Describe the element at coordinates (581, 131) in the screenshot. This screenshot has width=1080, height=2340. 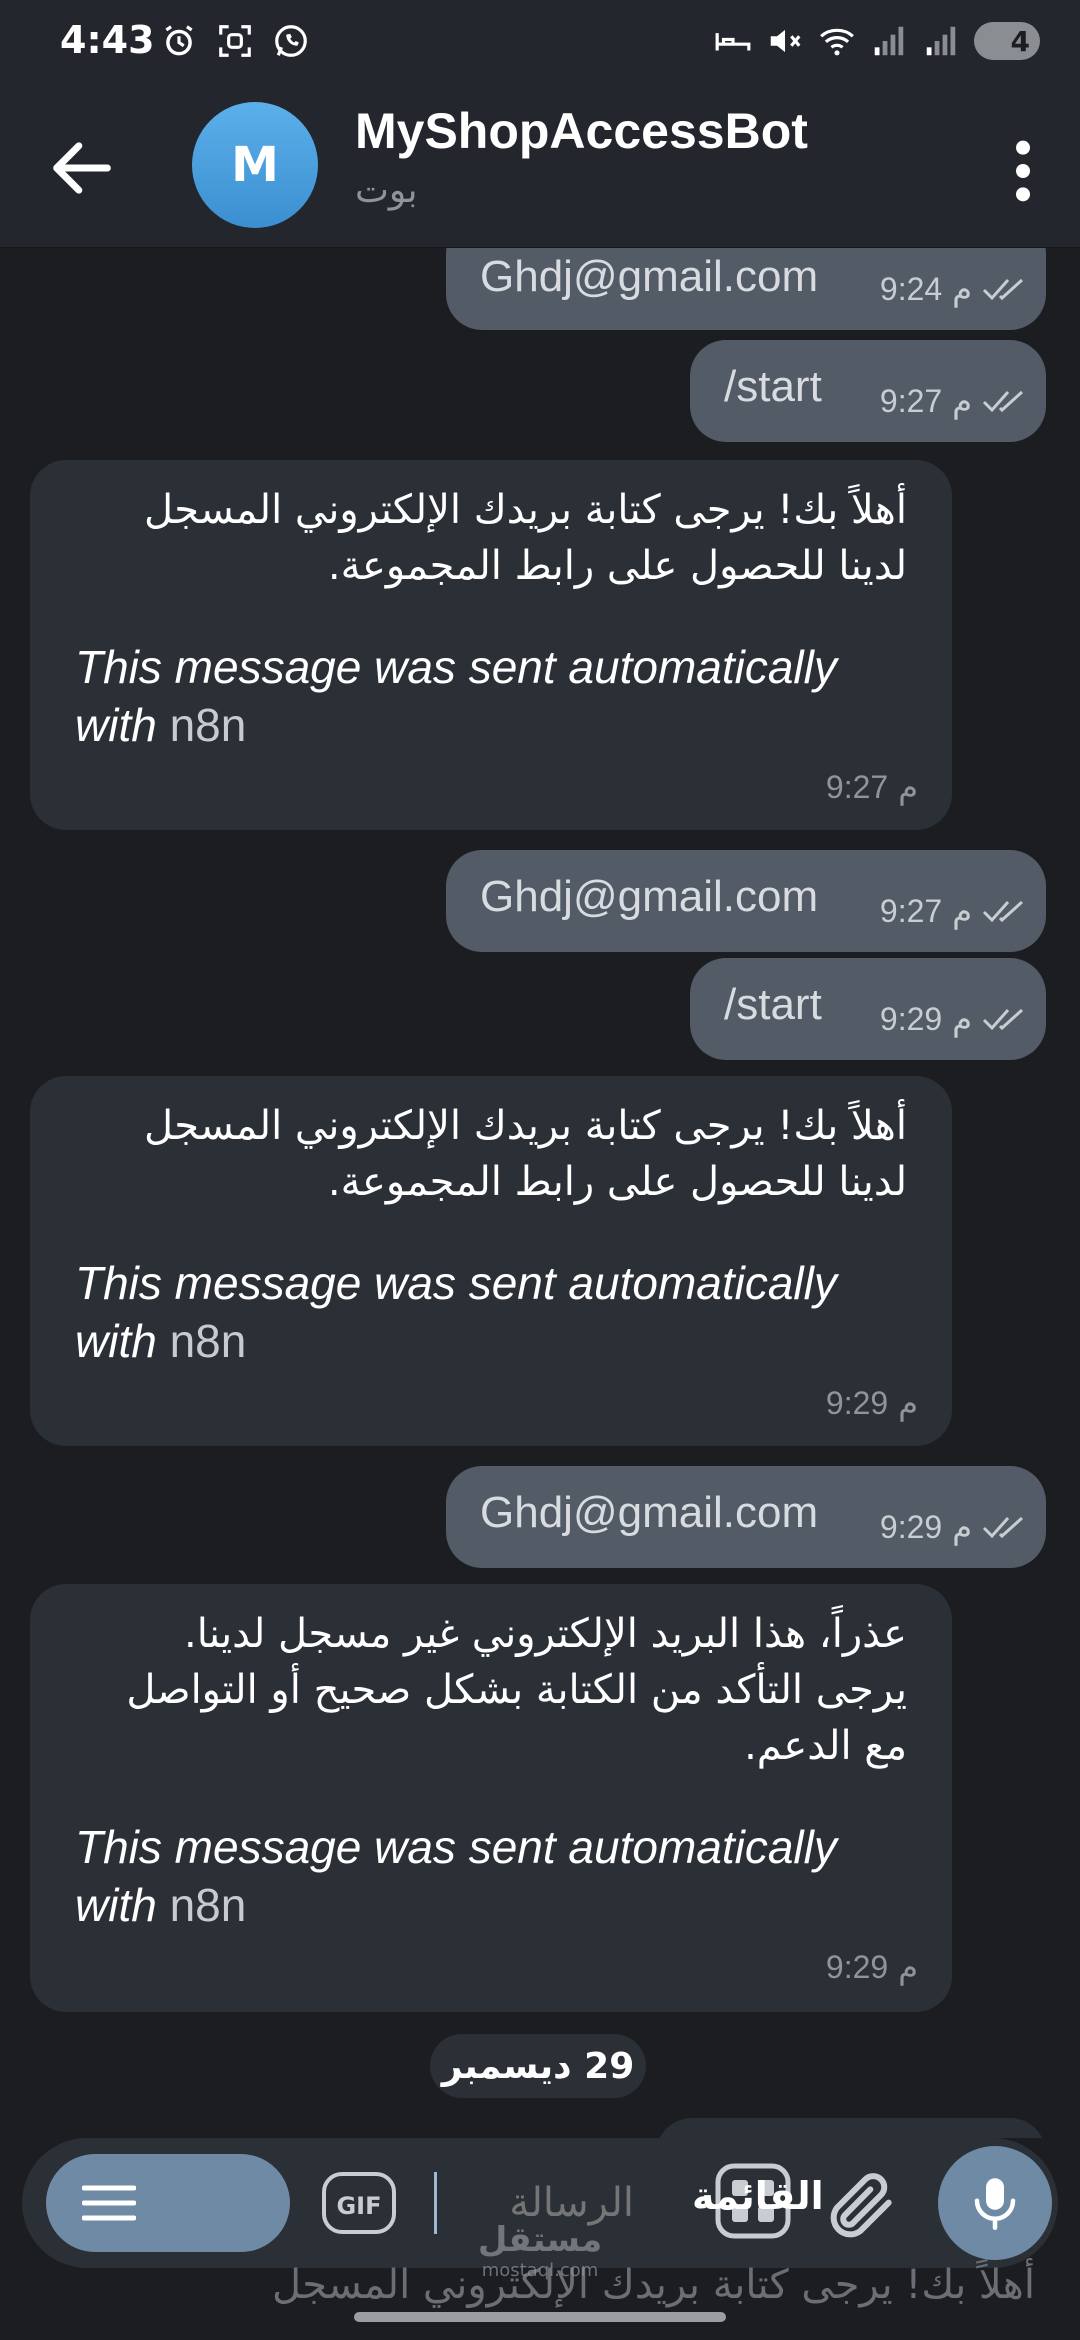
I see `chat-title: MyShopAccessBot` at that location.